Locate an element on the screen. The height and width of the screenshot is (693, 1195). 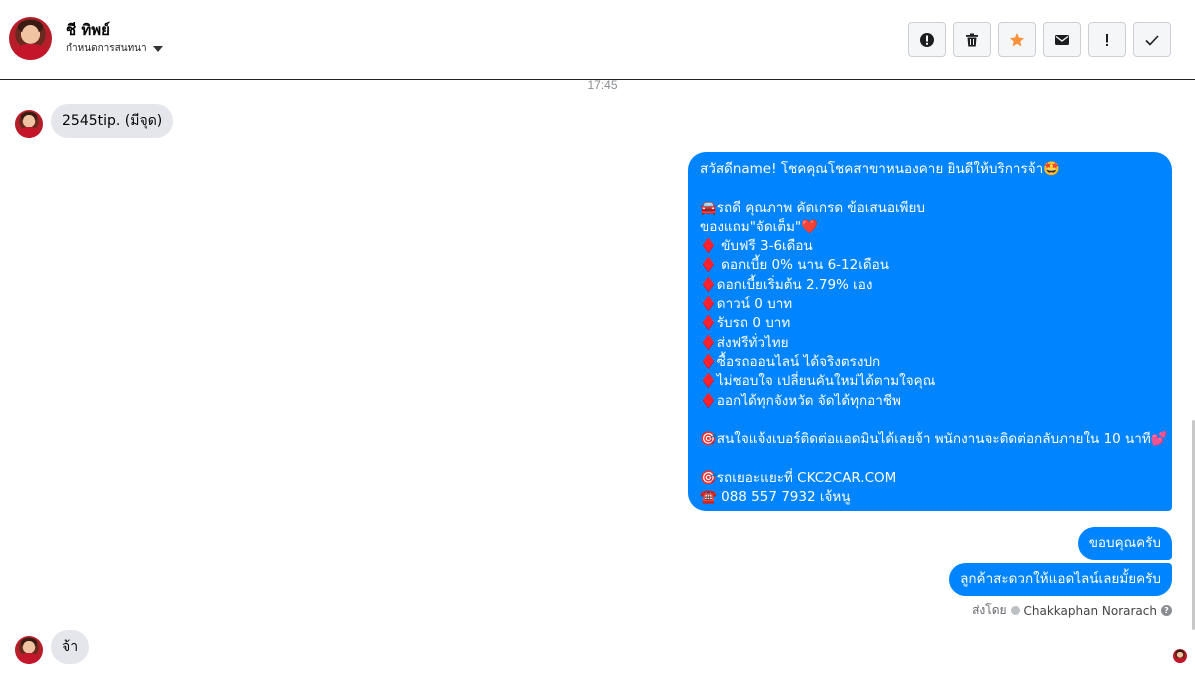
message-line: 🚘รถดี คุณภาพ คัดเกรด ข้อเสนอเพียบ is located at coordinates (812, 207).